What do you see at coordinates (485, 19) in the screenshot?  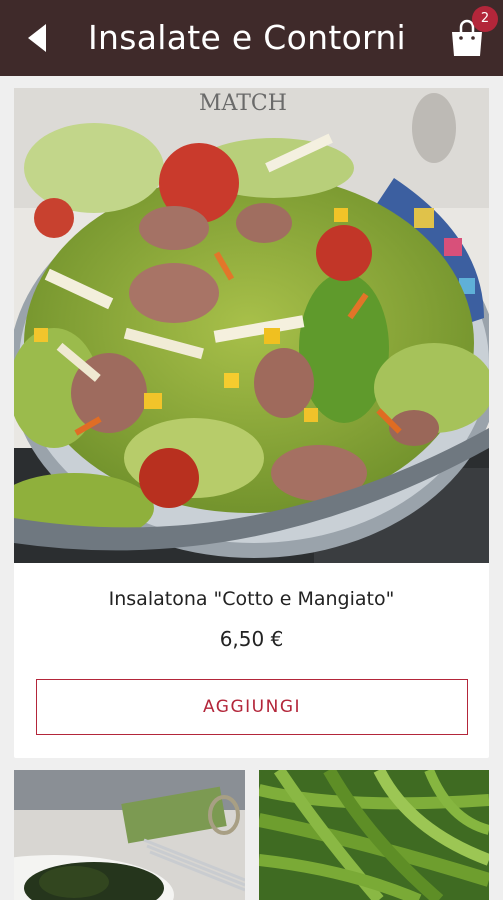 I see `cart-count-badge: 2` at bounding box center [485, 19].